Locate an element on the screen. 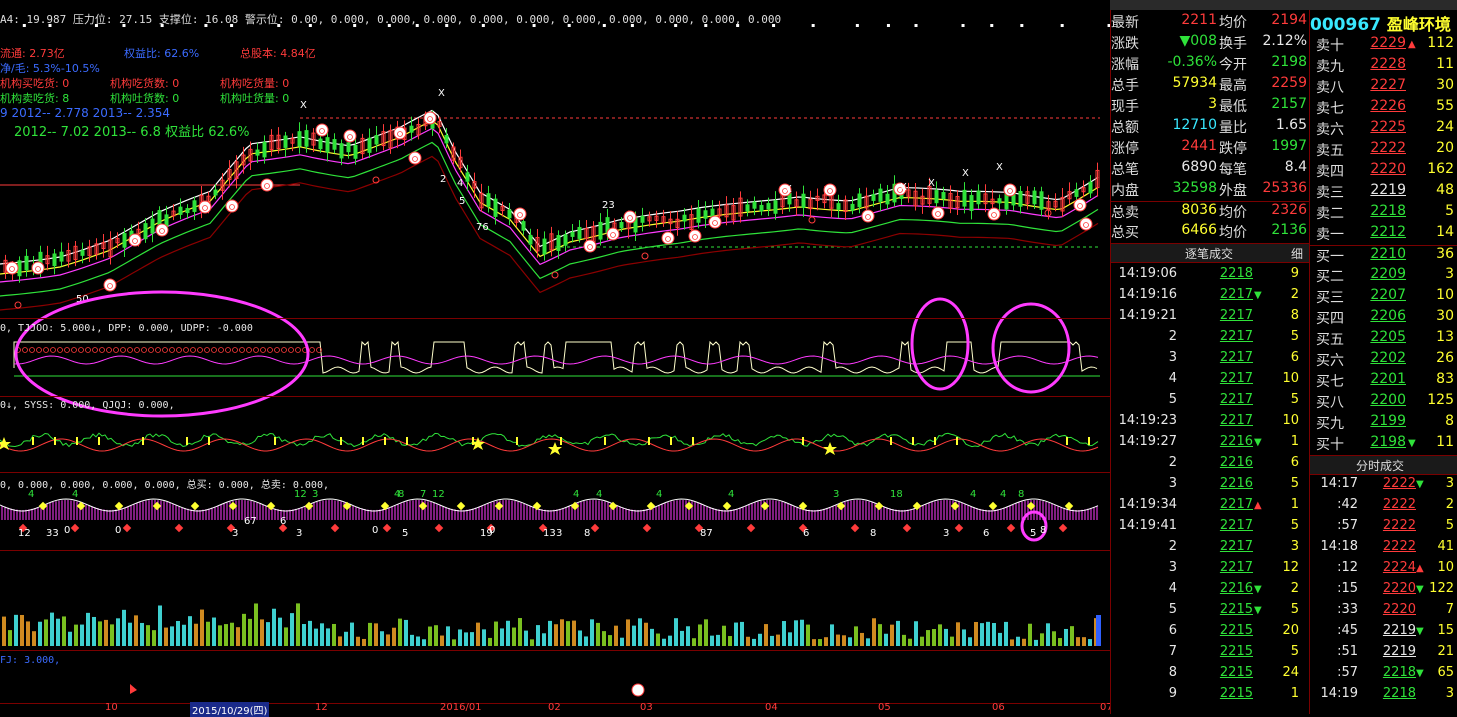 The width and height of the screenshot is (1457, 717). date-axis-label: 12 is located at coordinates (321, 707).